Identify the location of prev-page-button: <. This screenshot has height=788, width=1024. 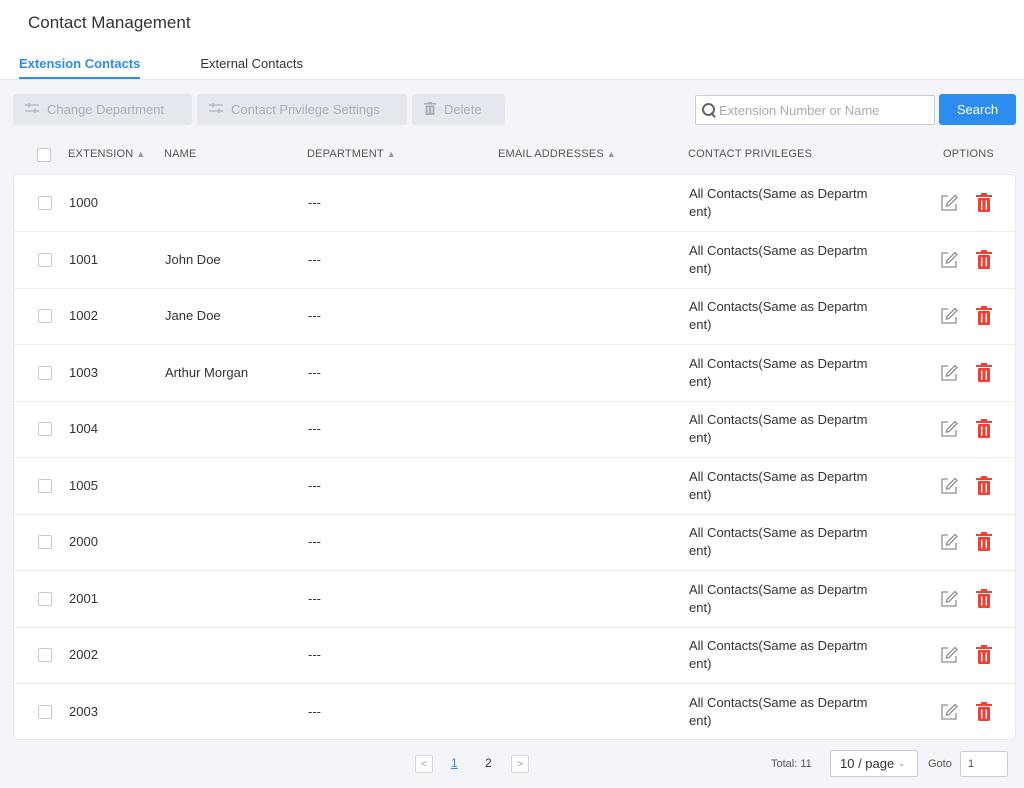
(424, 764).